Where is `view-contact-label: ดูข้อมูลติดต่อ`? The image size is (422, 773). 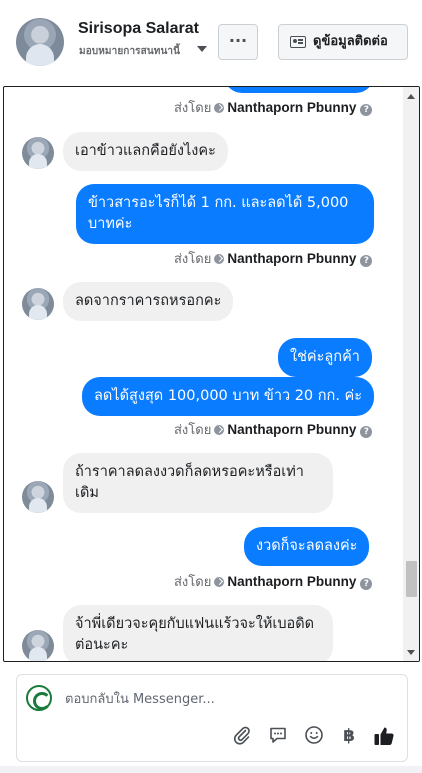 view-contact-label: ดูข้อมูลติดต่อ is located at coordinates (350, 41).